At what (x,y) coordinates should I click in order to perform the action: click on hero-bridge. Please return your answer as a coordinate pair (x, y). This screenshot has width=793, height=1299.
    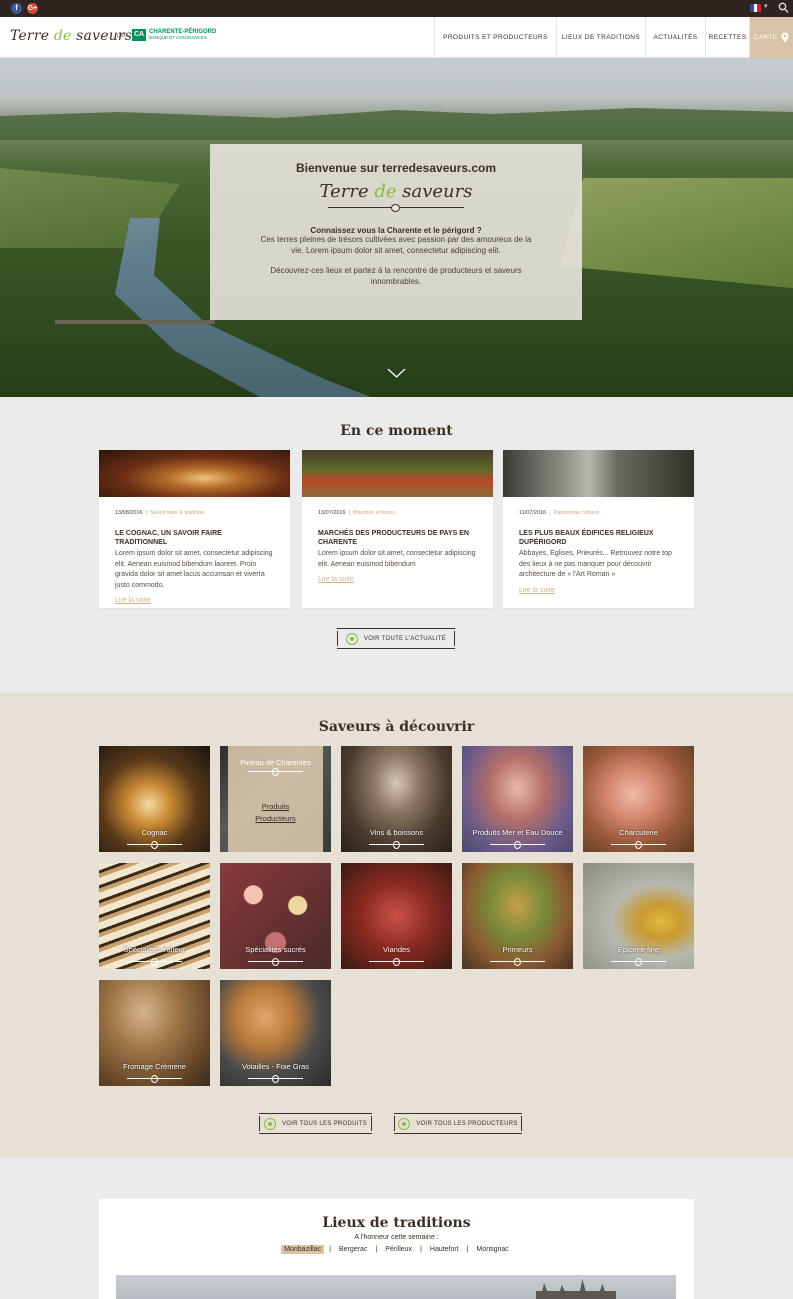
    Looking at the image, I should click on (135, 322).